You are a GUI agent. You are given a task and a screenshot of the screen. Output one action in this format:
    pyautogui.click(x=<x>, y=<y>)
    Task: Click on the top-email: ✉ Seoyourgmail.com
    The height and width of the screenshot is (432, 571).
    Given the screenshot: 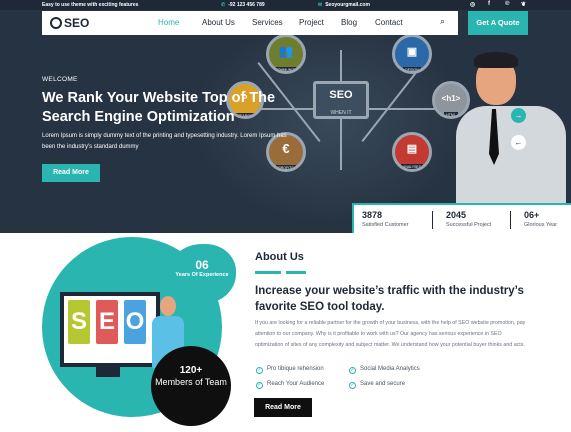 What is the action you would take?
    pyautogui.click(x=344, y=5)
    